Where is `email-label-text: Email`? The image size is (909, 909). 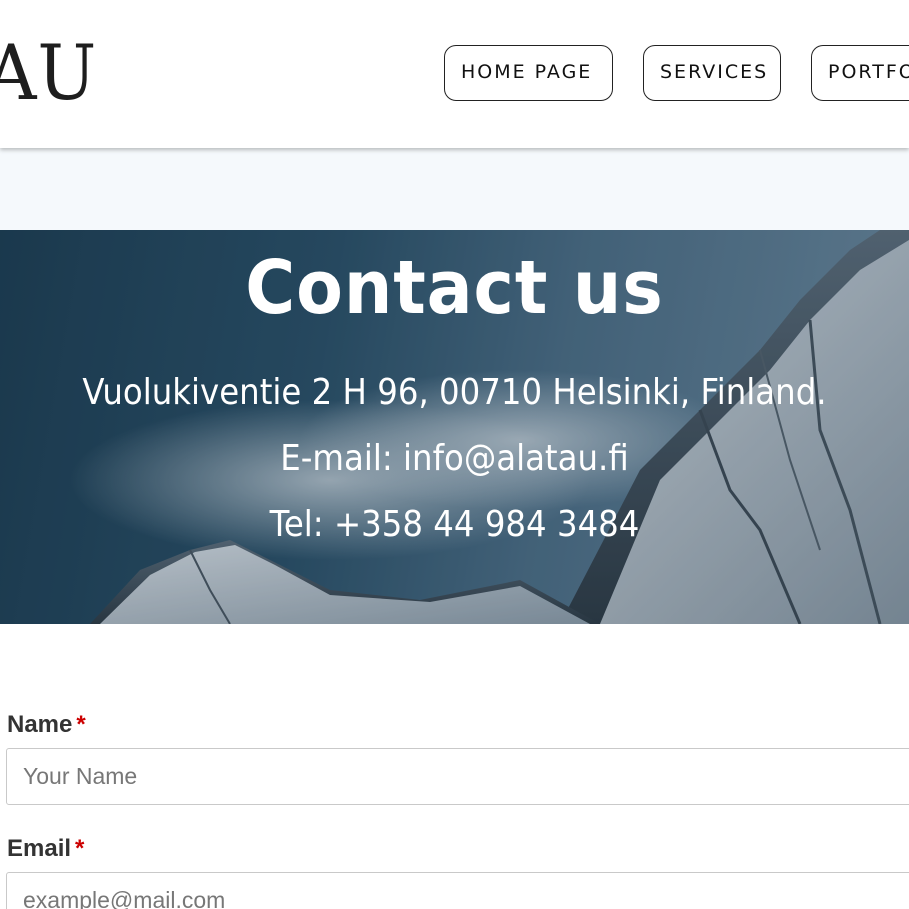 email-label-text: Email is located at coordinates (39, 848).